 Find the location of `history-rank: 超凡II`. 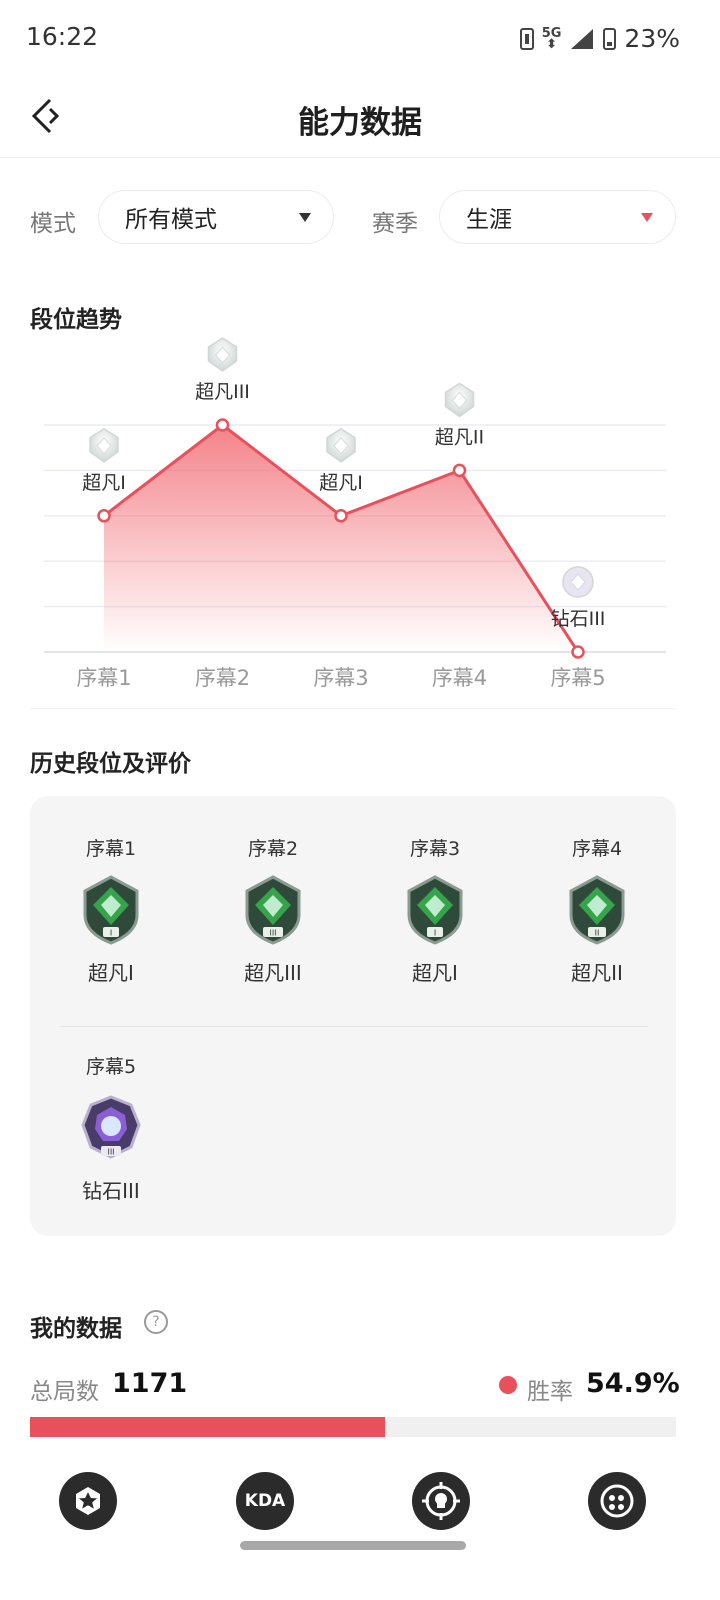

history-rank: 超凡II is located at coordinates (597, 973).